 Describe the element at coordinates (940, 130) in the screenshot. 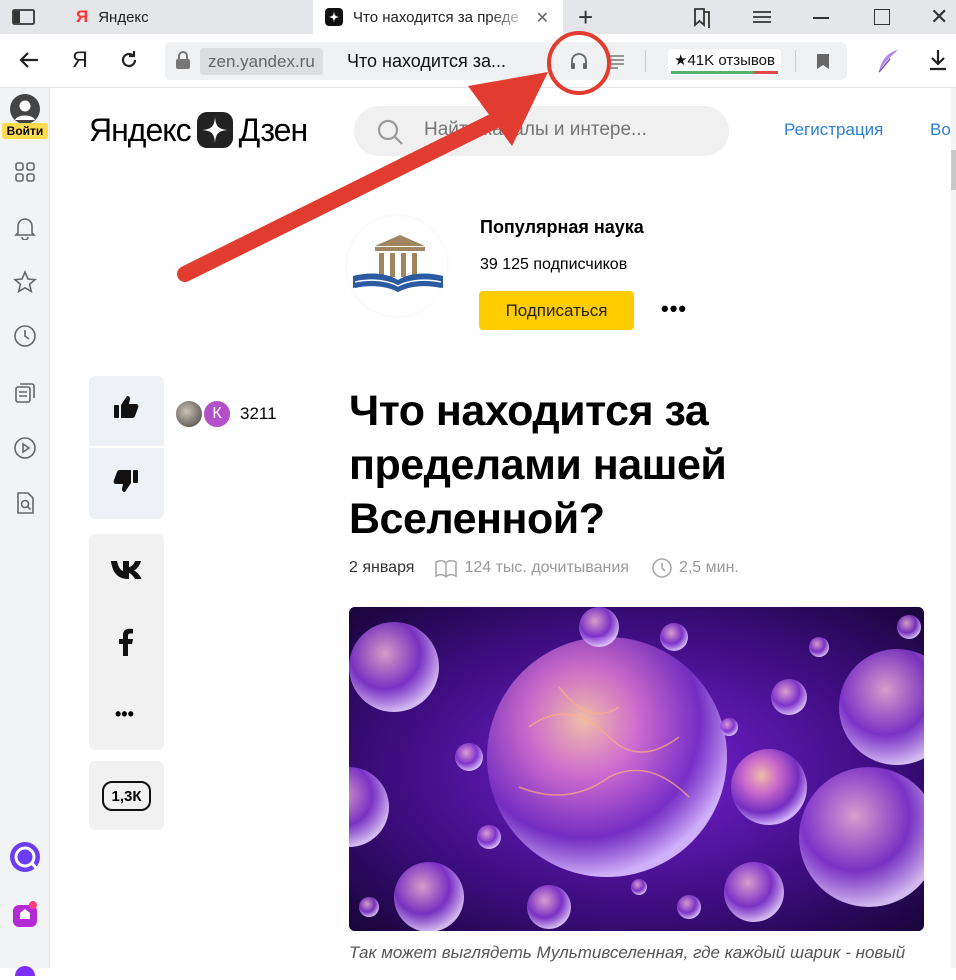

I see `login-link: Во` at that location.